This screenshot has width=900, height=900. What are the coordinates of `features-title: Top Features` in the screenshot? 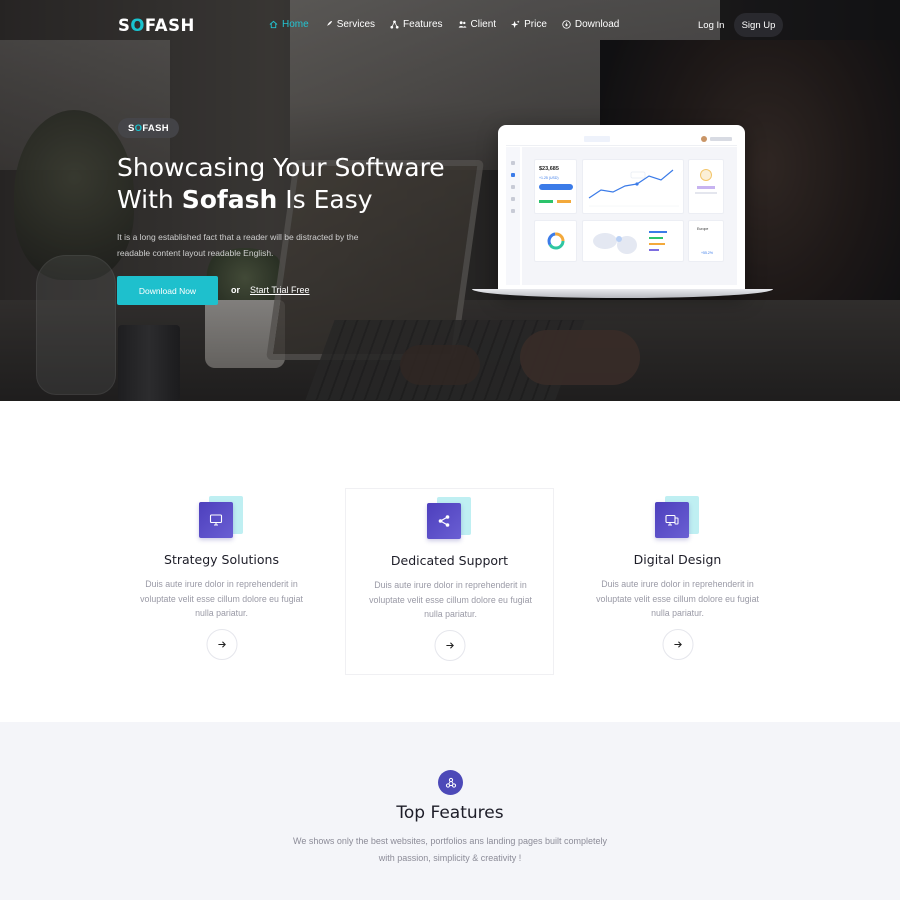 It's located at (450, 813).